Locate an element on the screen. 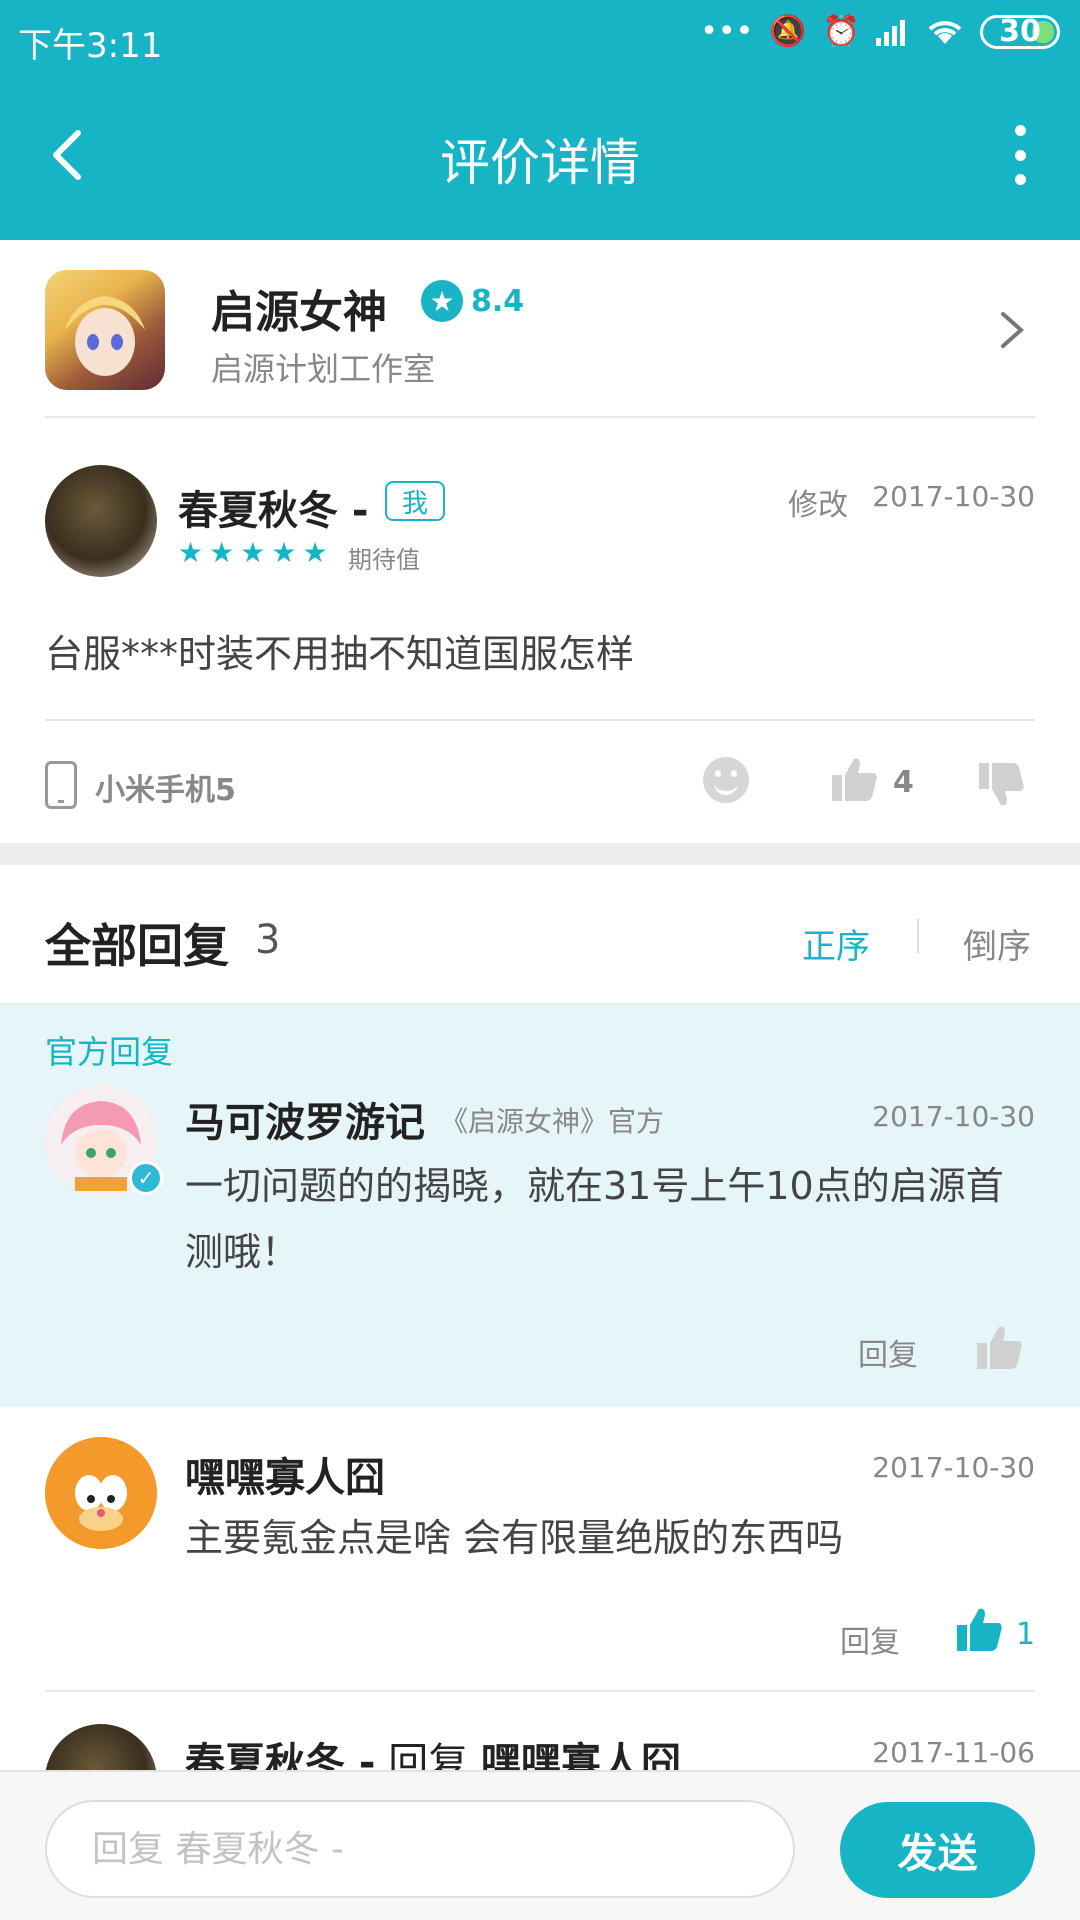 This screenshot has height=1920, width=1080. status-time: 下午3:11 is located at coordinates (90, 46).